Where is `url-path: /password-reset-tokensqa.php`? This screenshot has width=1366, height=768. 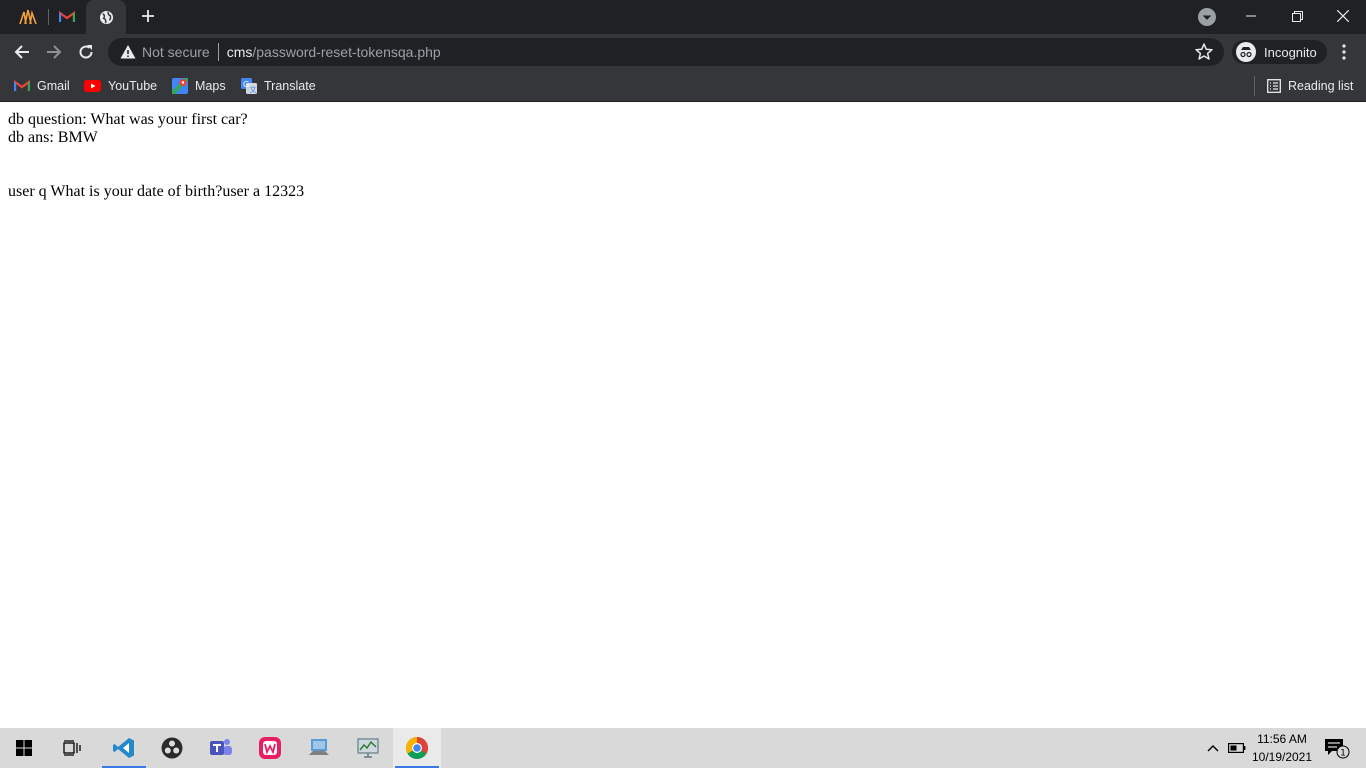
url-path: /password-reset-tokensqa.php is located at coordinates (346, 52).